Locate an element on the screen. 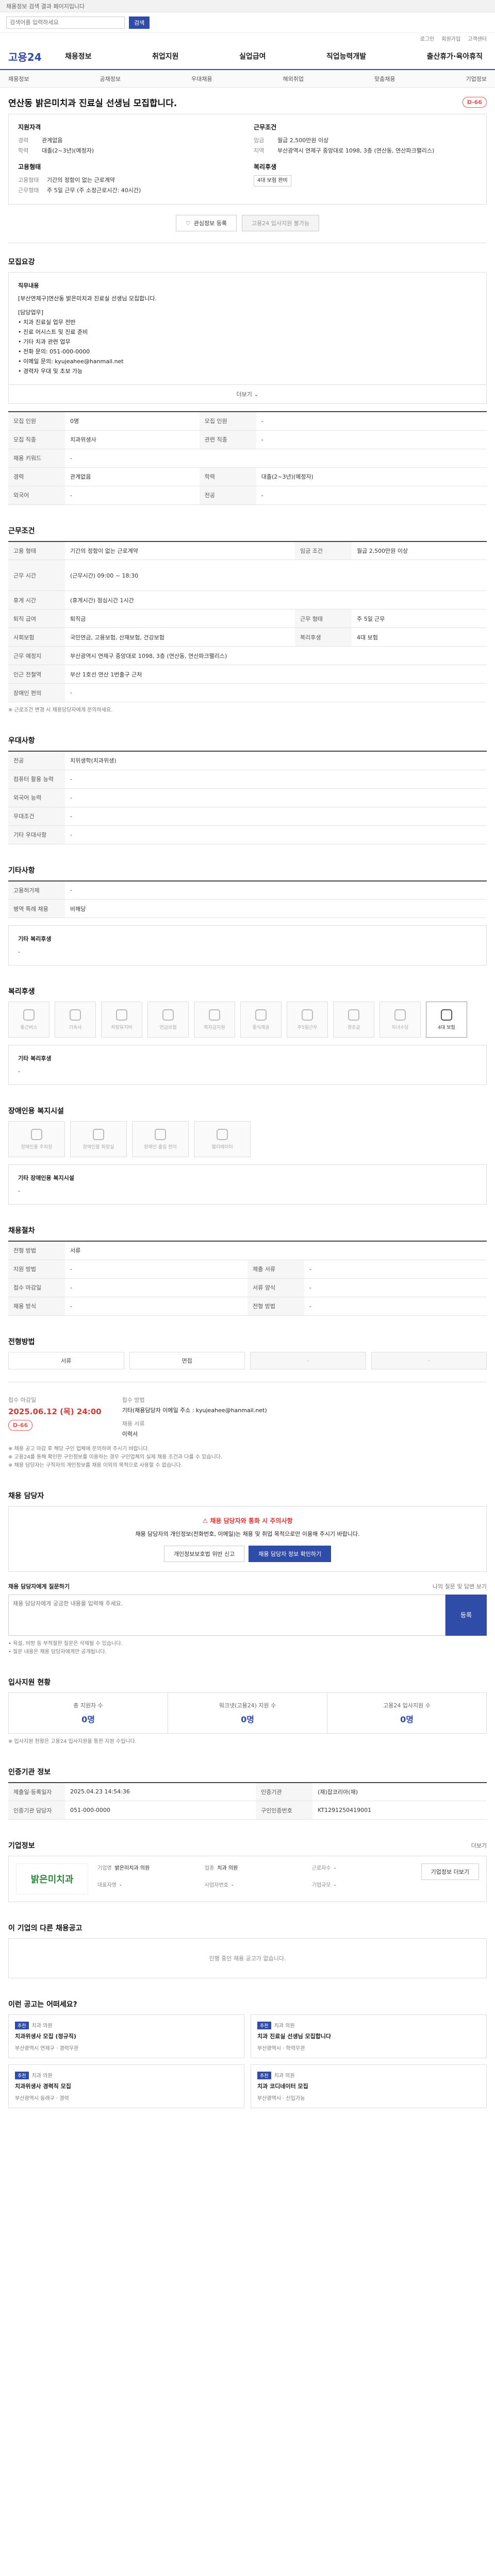 Image resolution: width=495 pixels, height=2576 pixels. qa-submit-button: 등록 is located at coordinates (466, 1615).